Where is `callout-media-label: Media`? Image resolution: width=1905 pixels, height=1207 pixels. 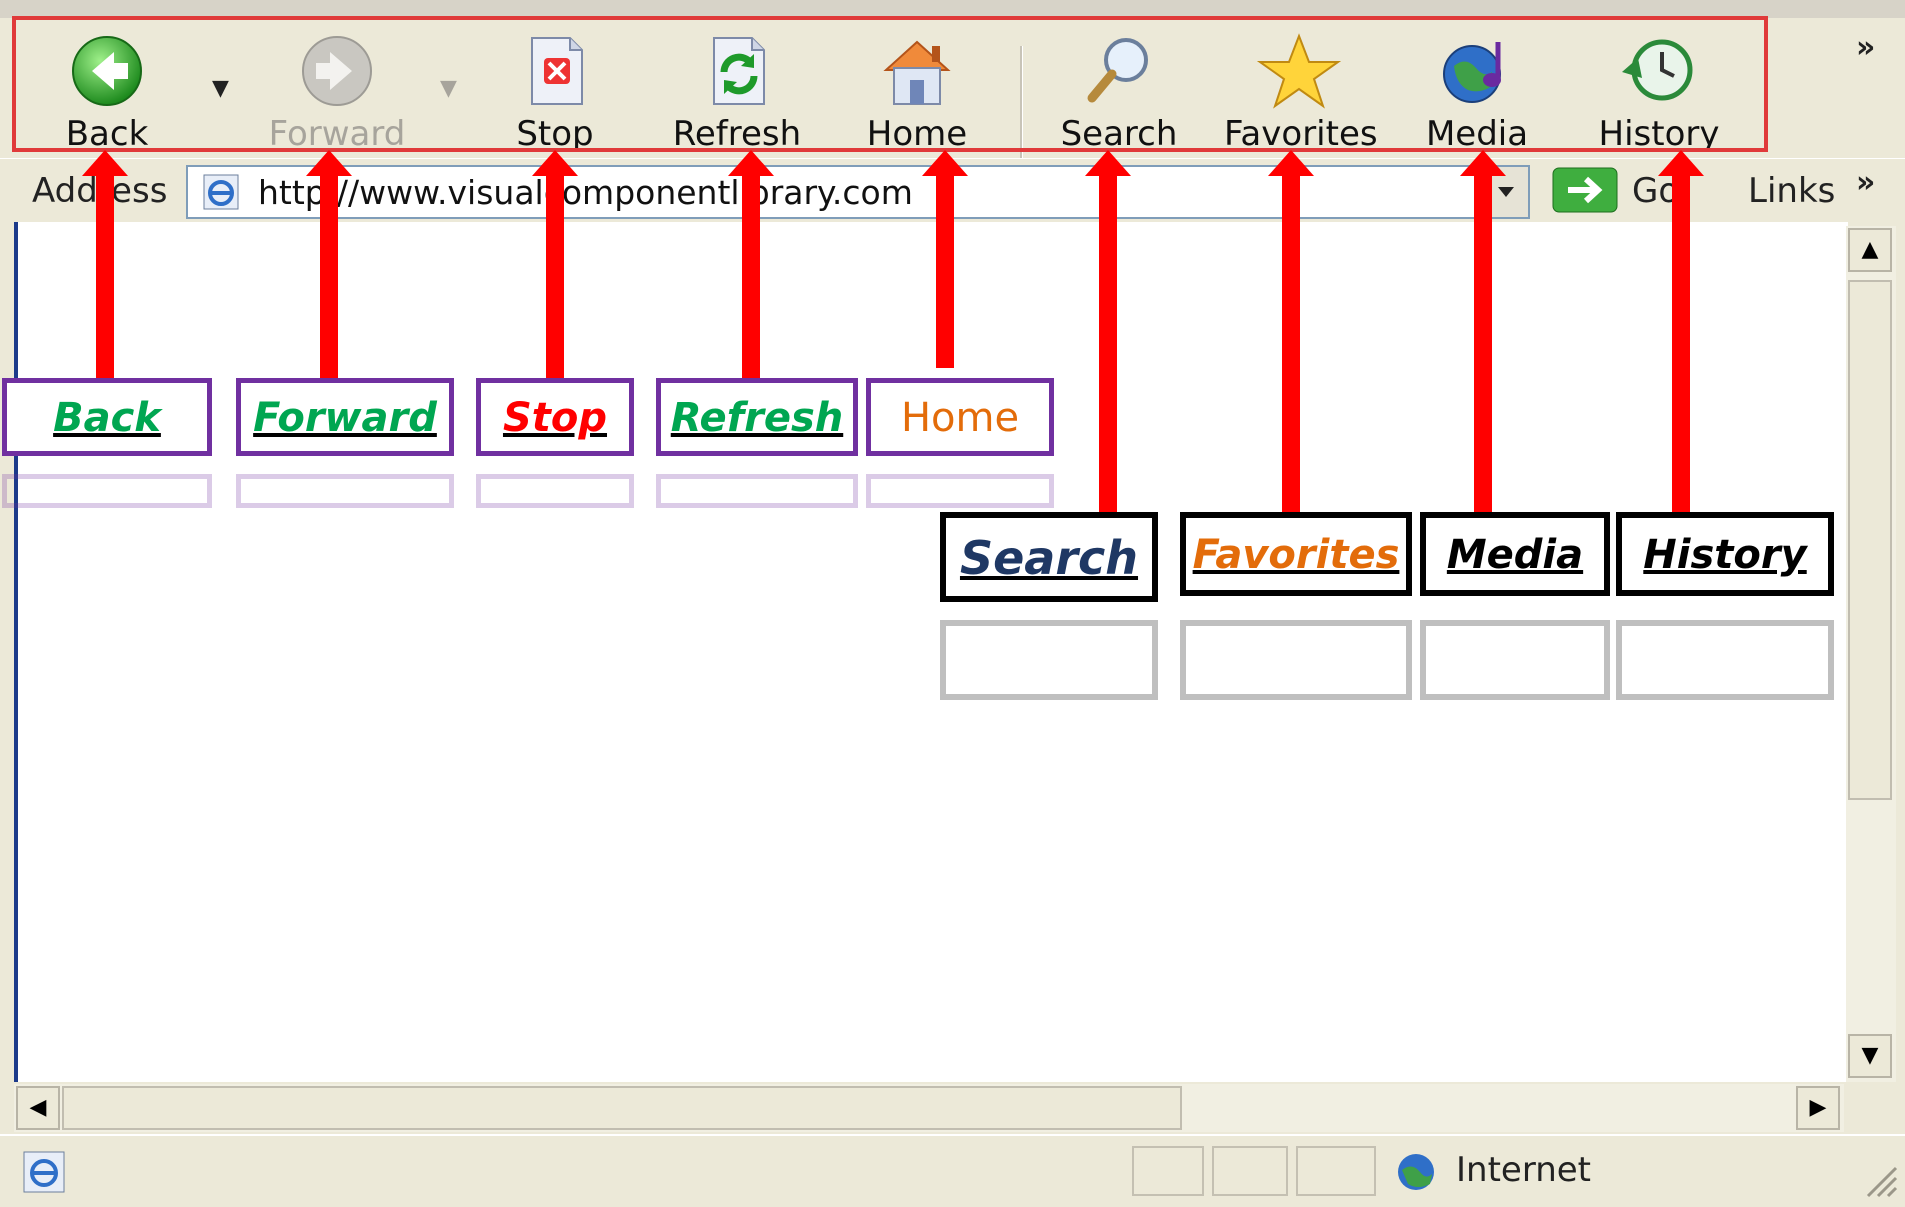 callout-media-label: Media is located at coordinates (1515, 555).